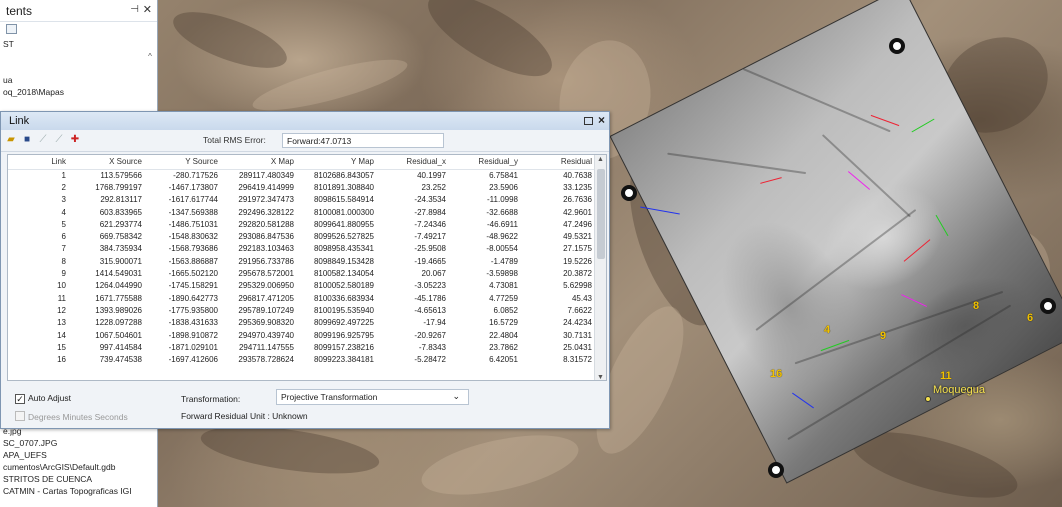  Describe the element at coordinates (827, 330) in the screenshot. I see `gcp-label: 4` at that location.